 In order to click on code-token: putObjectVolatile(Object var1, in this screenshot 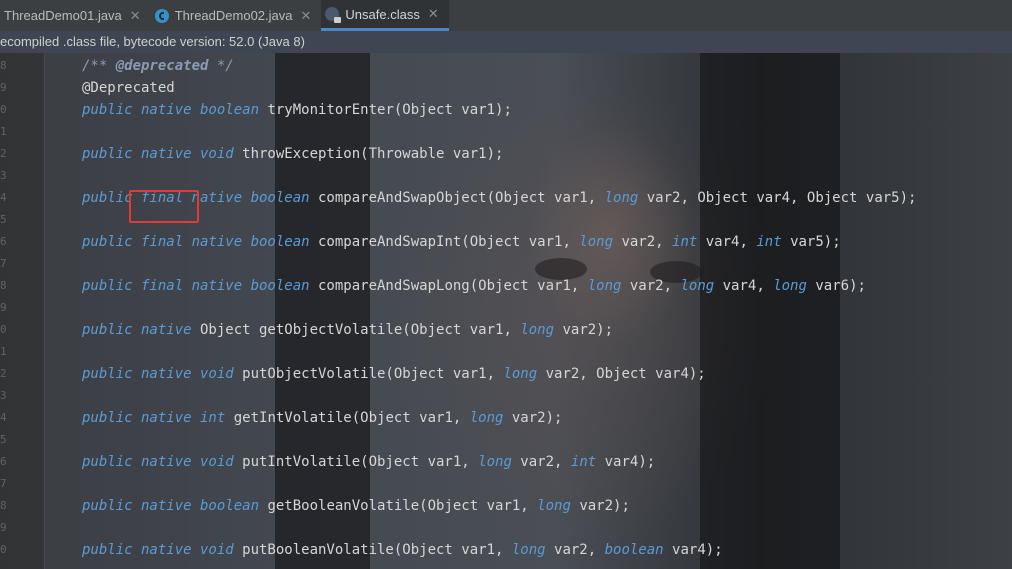, I will do `click(368, 374)`.